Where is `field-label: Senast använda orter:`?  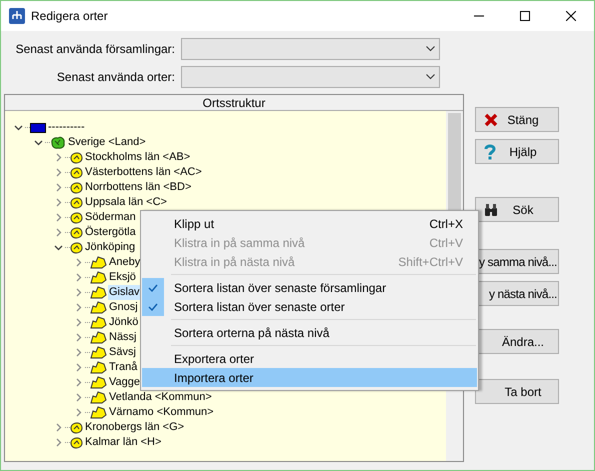
field-label: Senast använda orter: is located at coordinates (116, 77).